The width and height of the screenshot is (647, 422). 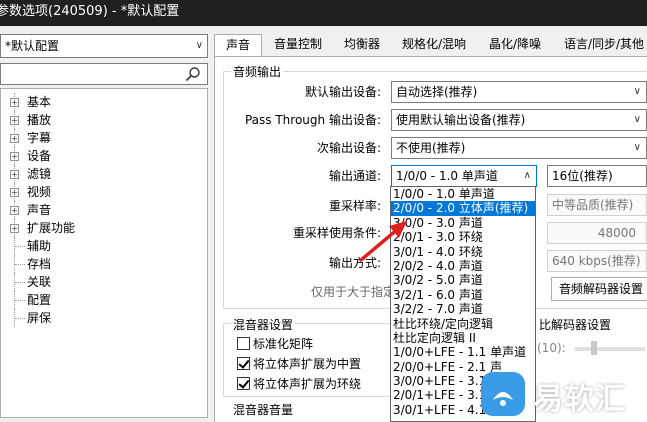 What do you see at coordinates (104, 156) in the screenshot?
I see `tree-item: + 设备` at bounding box center [104, 156].